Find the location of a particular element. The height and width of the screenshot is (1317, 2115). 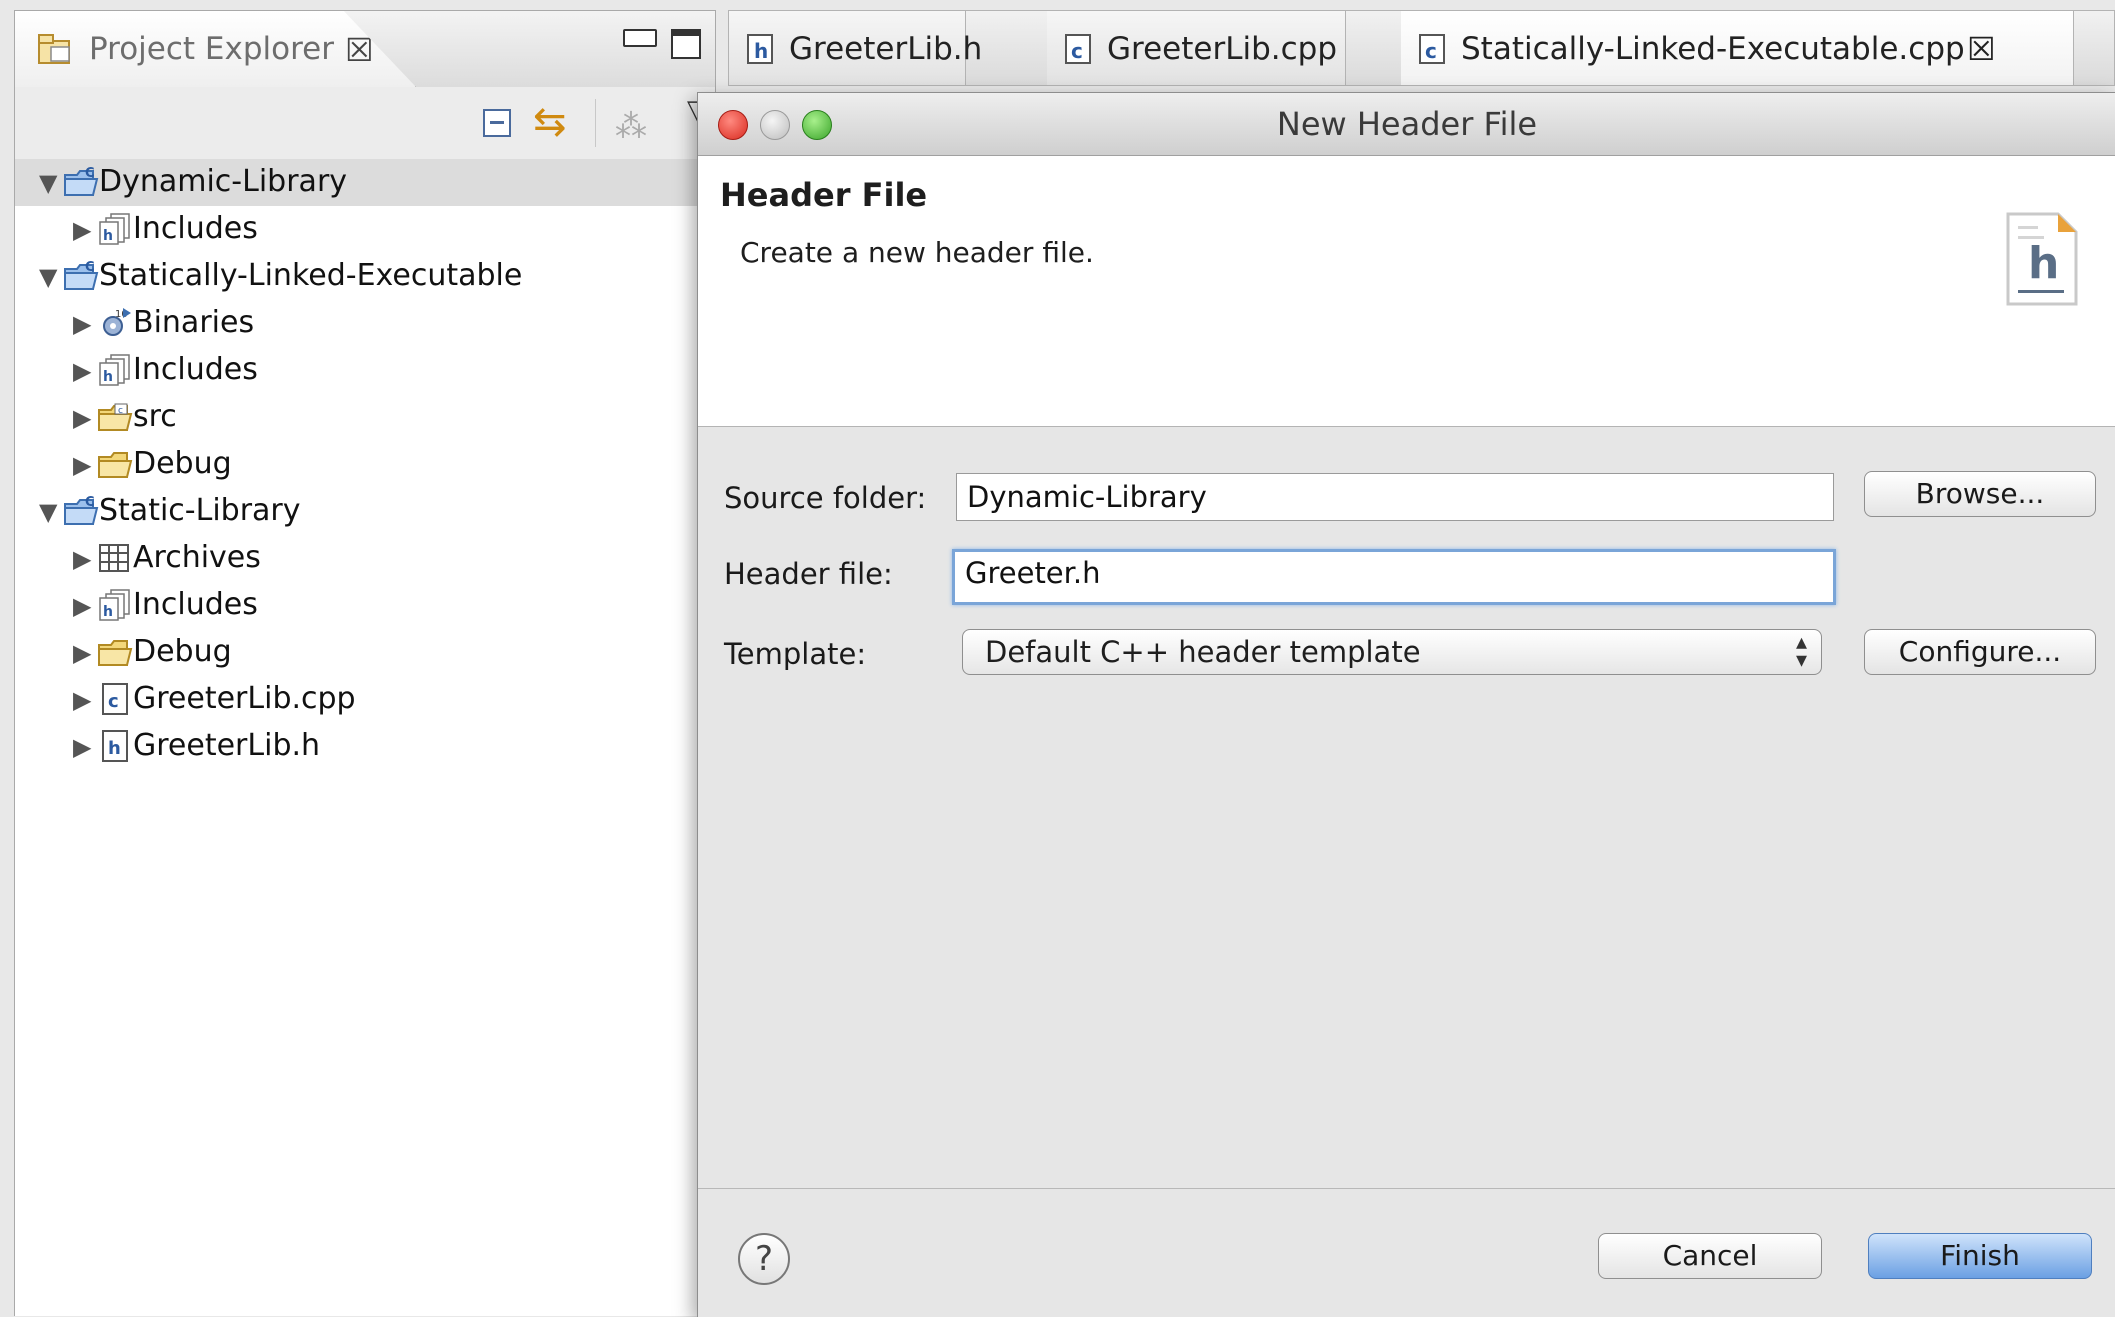

tree-item: ▼ C Static-Library is located at coordinates (365, 511).